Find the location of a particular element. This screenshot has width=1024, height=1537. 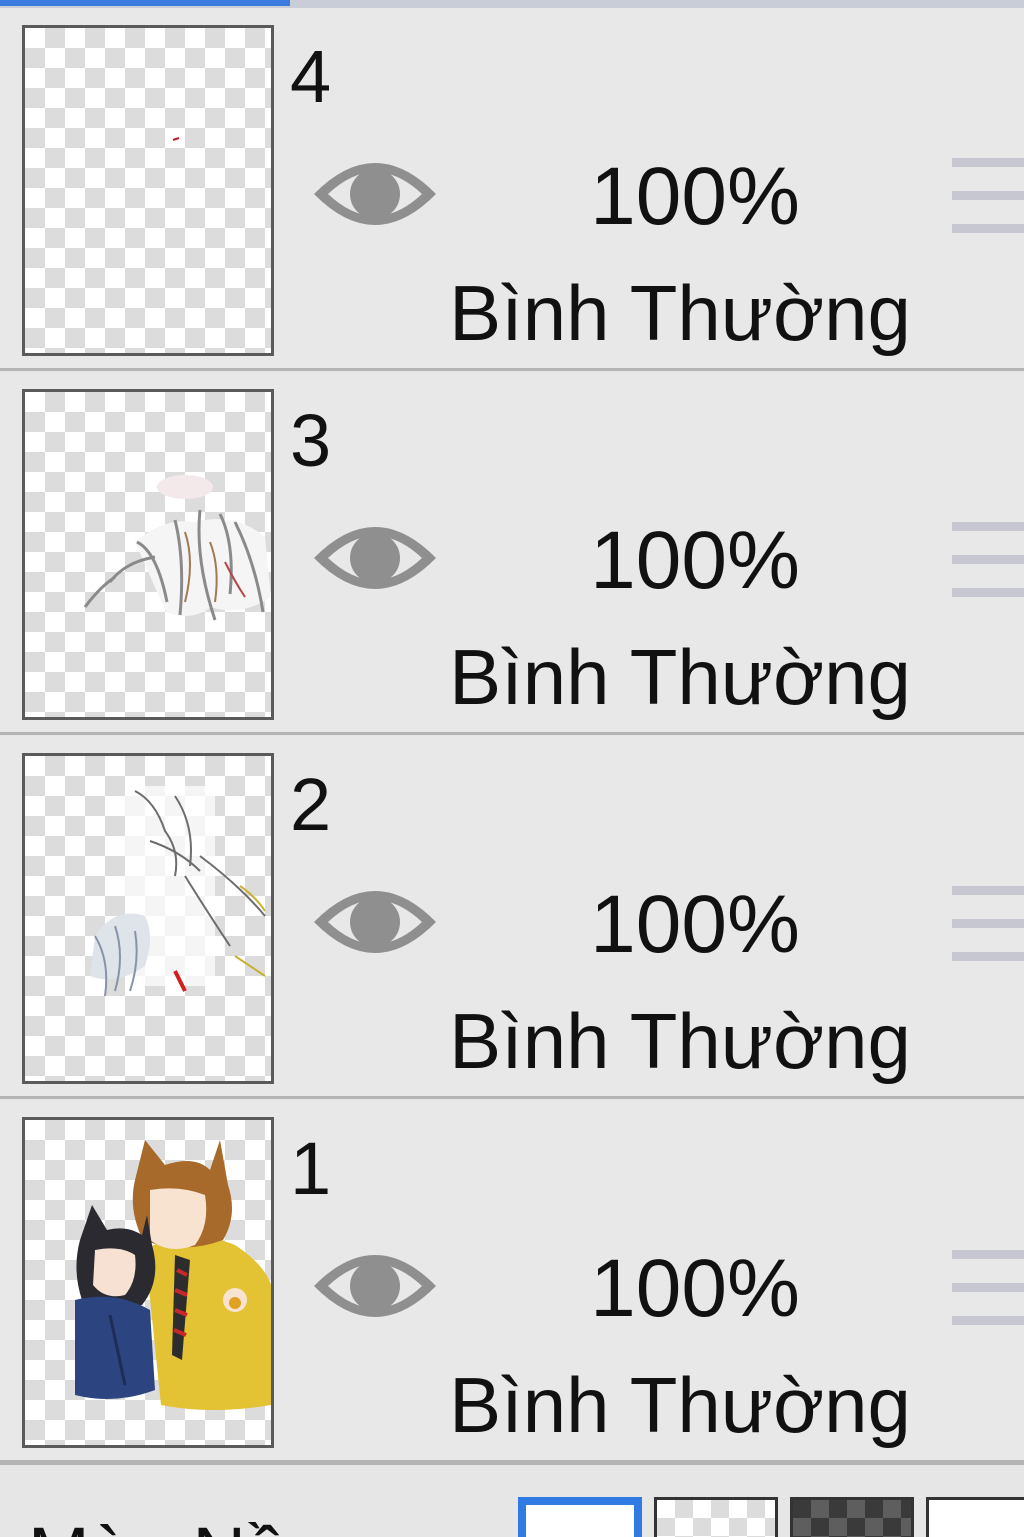

active-tab-indicator is located at coordinates (145, 3).